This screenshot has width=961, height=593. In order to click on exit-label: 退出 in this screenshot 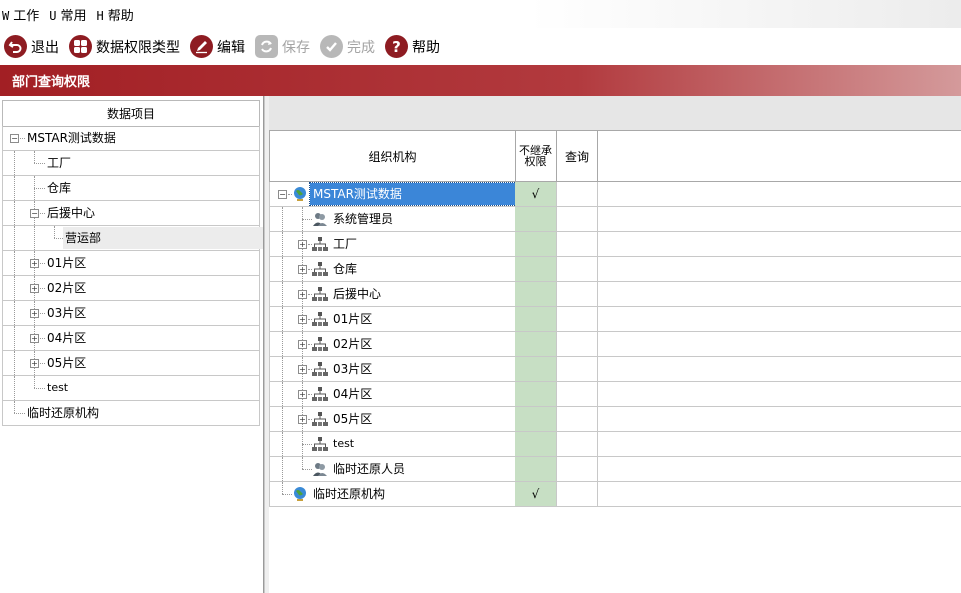, I will do `click(45, 47)`.